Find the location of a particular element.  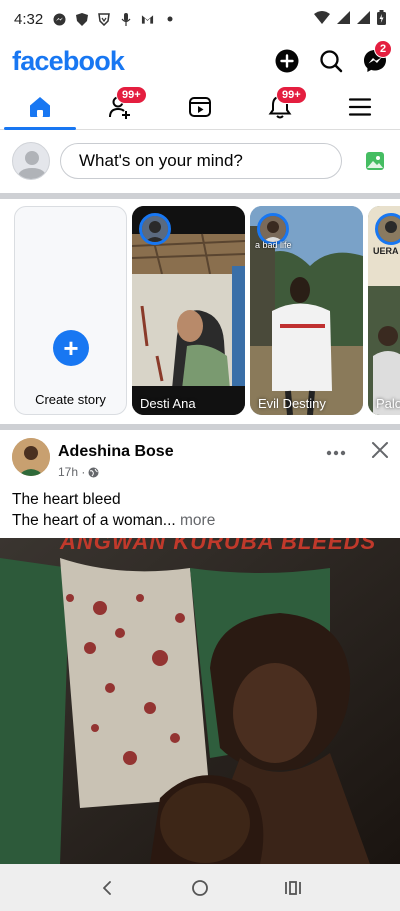

user-avatar is located at coordinates (31, 161).